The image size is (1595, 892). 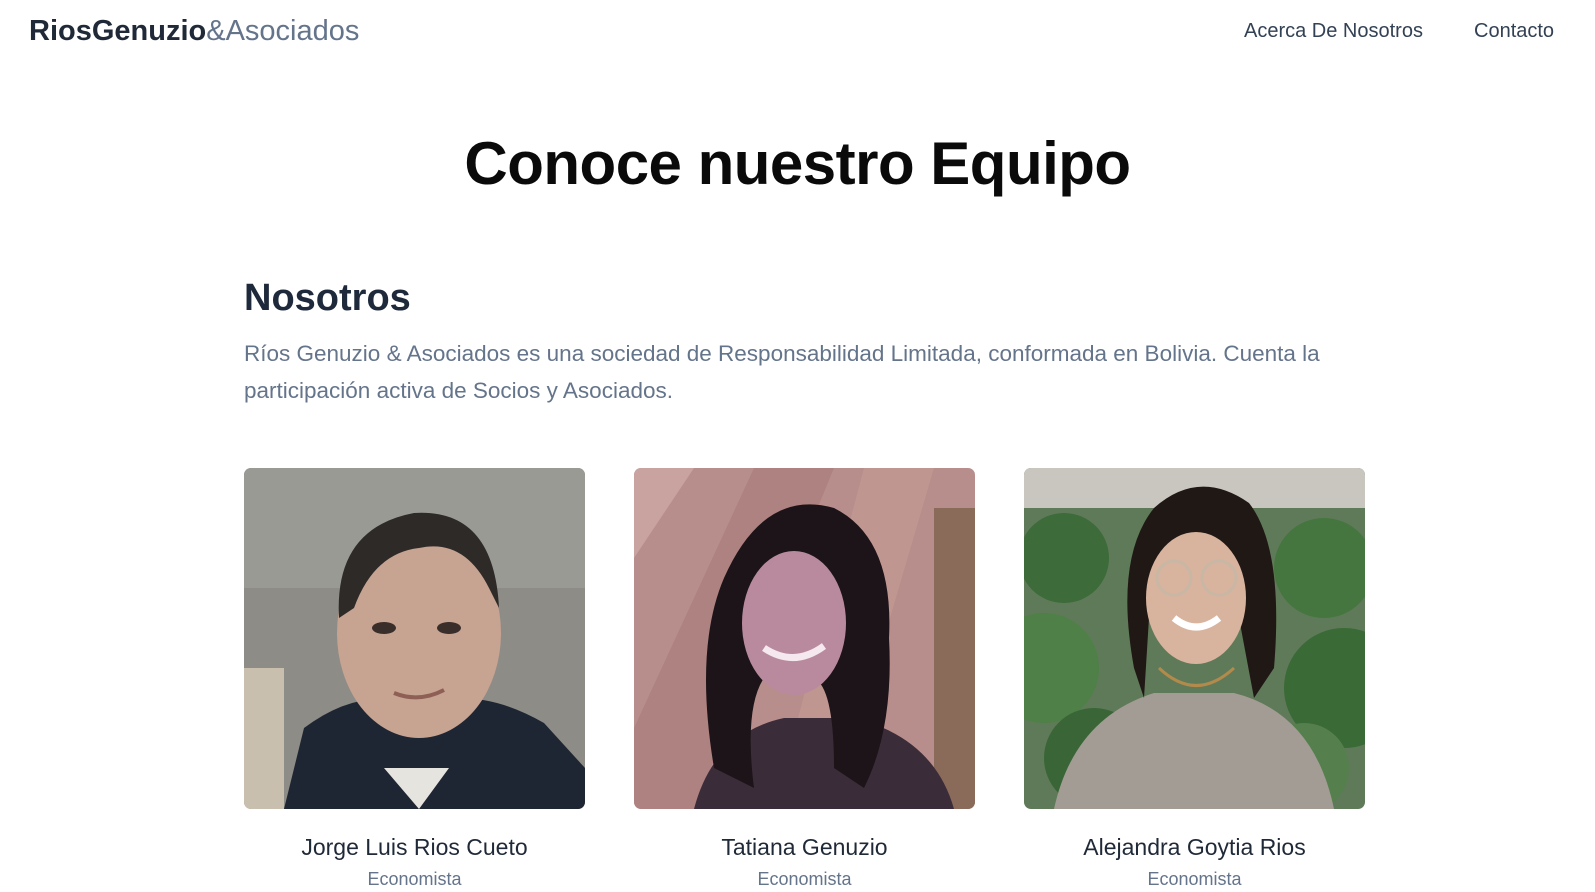 I want to click on team-member-card: Tatiana Genuzio Economista, so click(x=804, y=678).